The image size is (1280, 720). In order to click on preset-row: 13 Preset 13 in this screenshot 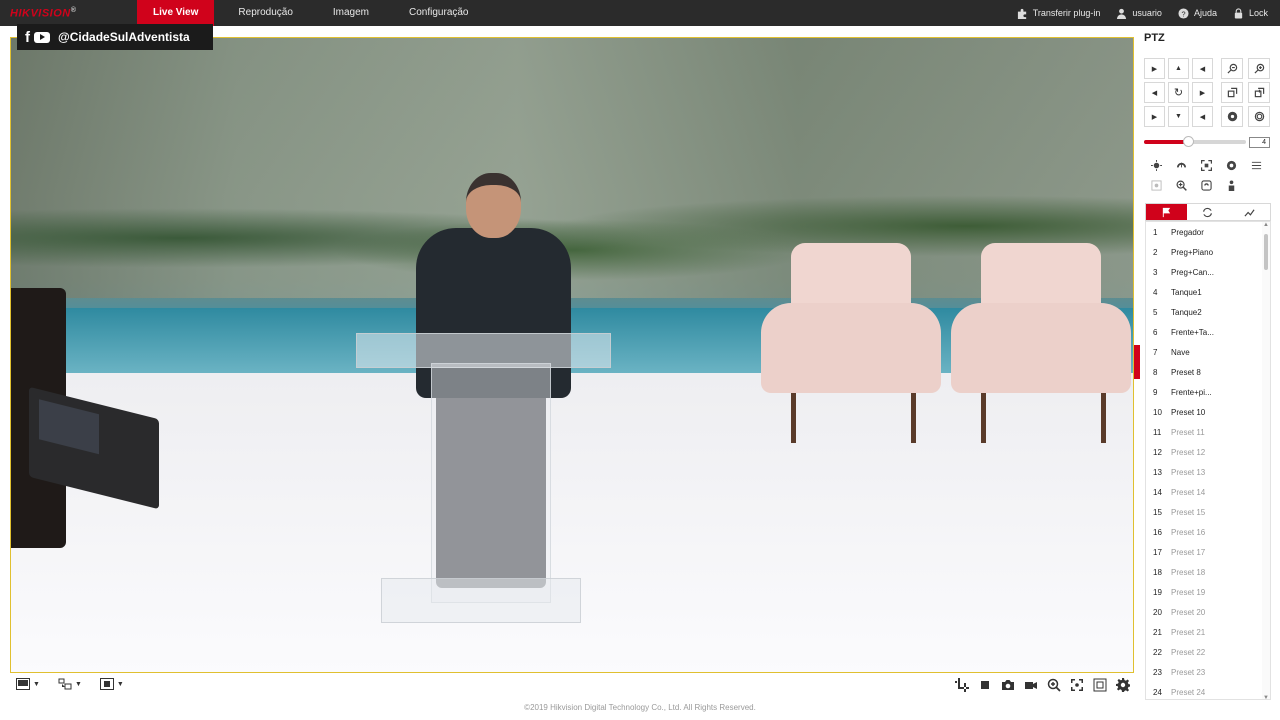, I will do `click(1208, 472)`.